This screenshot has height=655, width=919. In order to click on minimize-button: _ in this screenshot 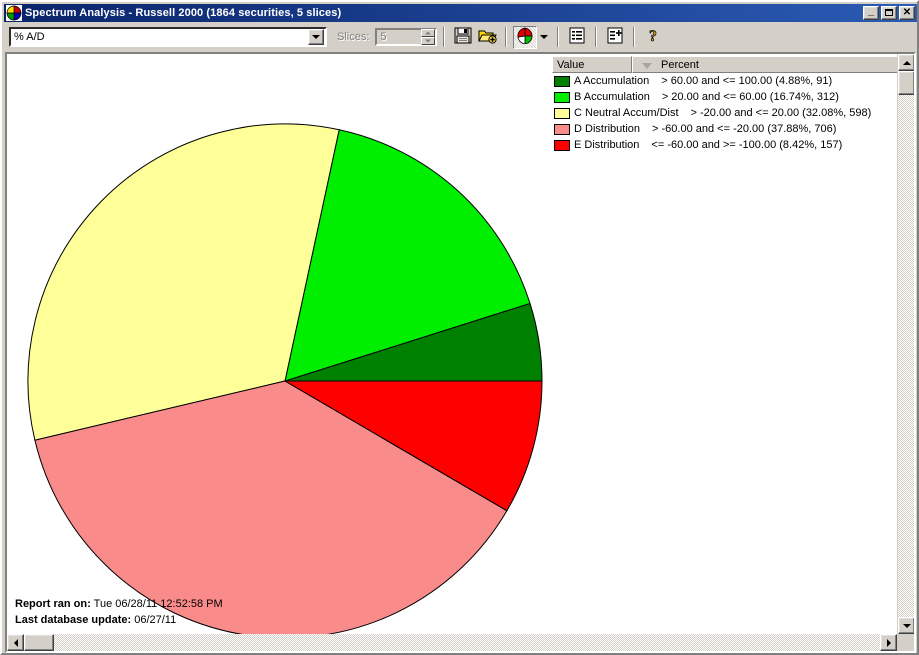, I will do `click(871, 13)`.